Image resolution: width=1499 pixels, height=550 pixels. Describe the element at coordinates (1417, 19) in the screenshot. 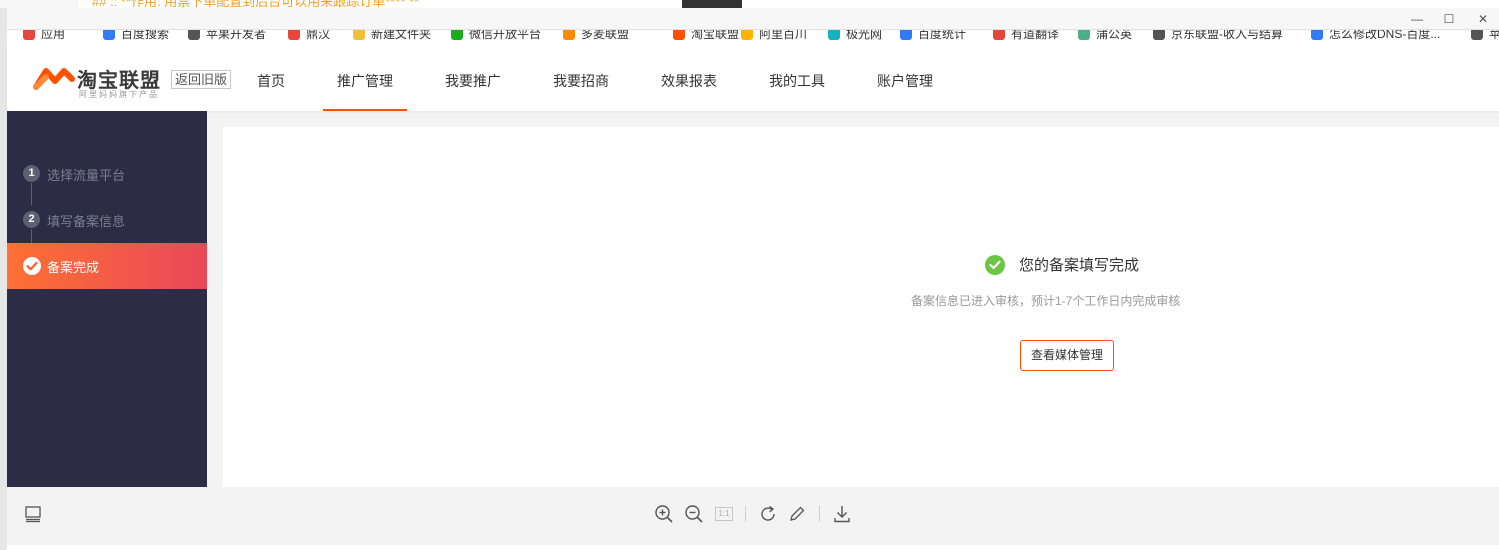

I see `minimize-button: —` at that location.